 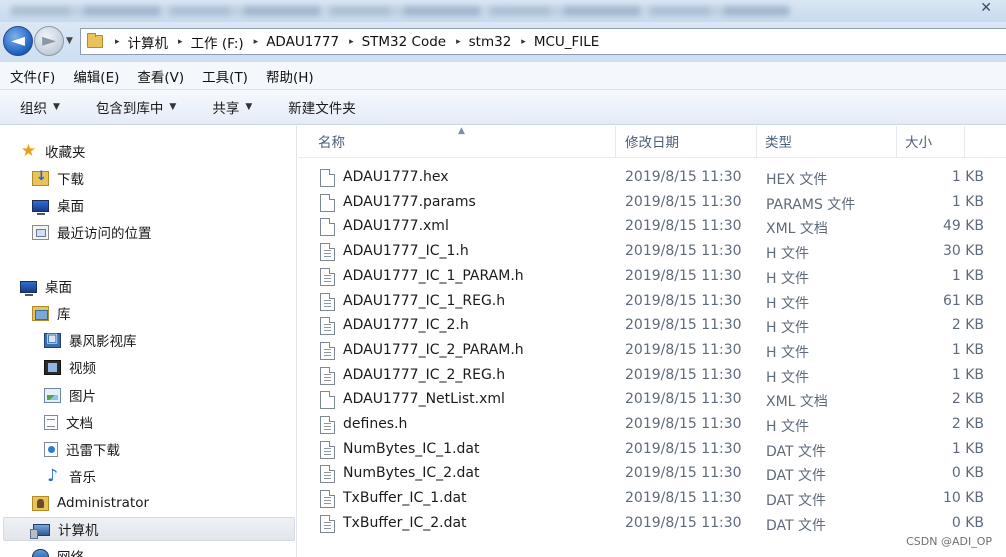 What do you see at coordinates (70, 367) in the screenshot?
I see `nav-videos: 视频` at bounding box center [70, 367].